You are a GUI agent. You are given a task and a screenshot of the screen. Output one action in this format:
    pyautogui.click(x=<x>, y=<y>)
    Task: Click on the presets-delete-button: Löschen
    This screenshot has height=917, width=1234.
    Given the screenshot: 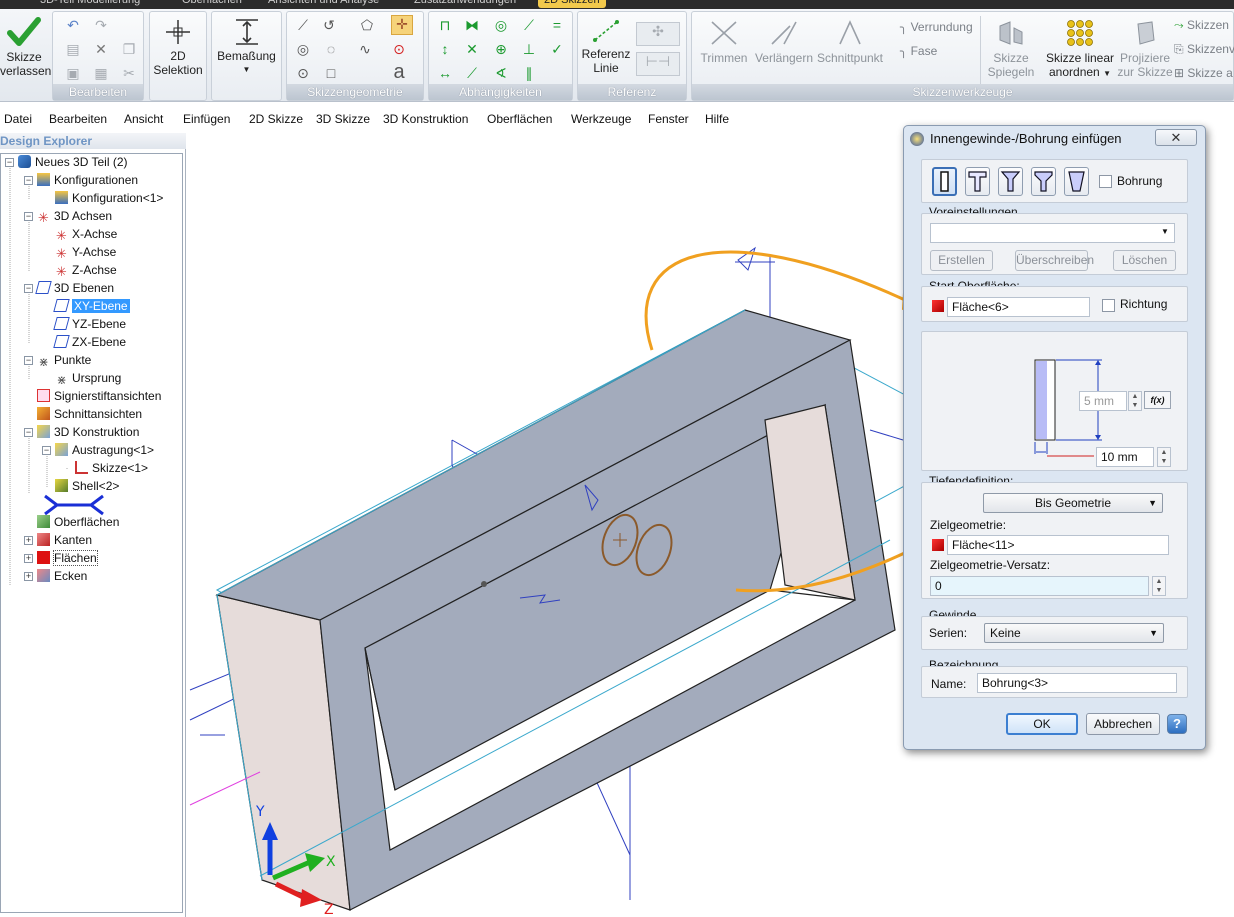 What is the action you would take?
    pyautogui.click(x=1144, y=260)
    